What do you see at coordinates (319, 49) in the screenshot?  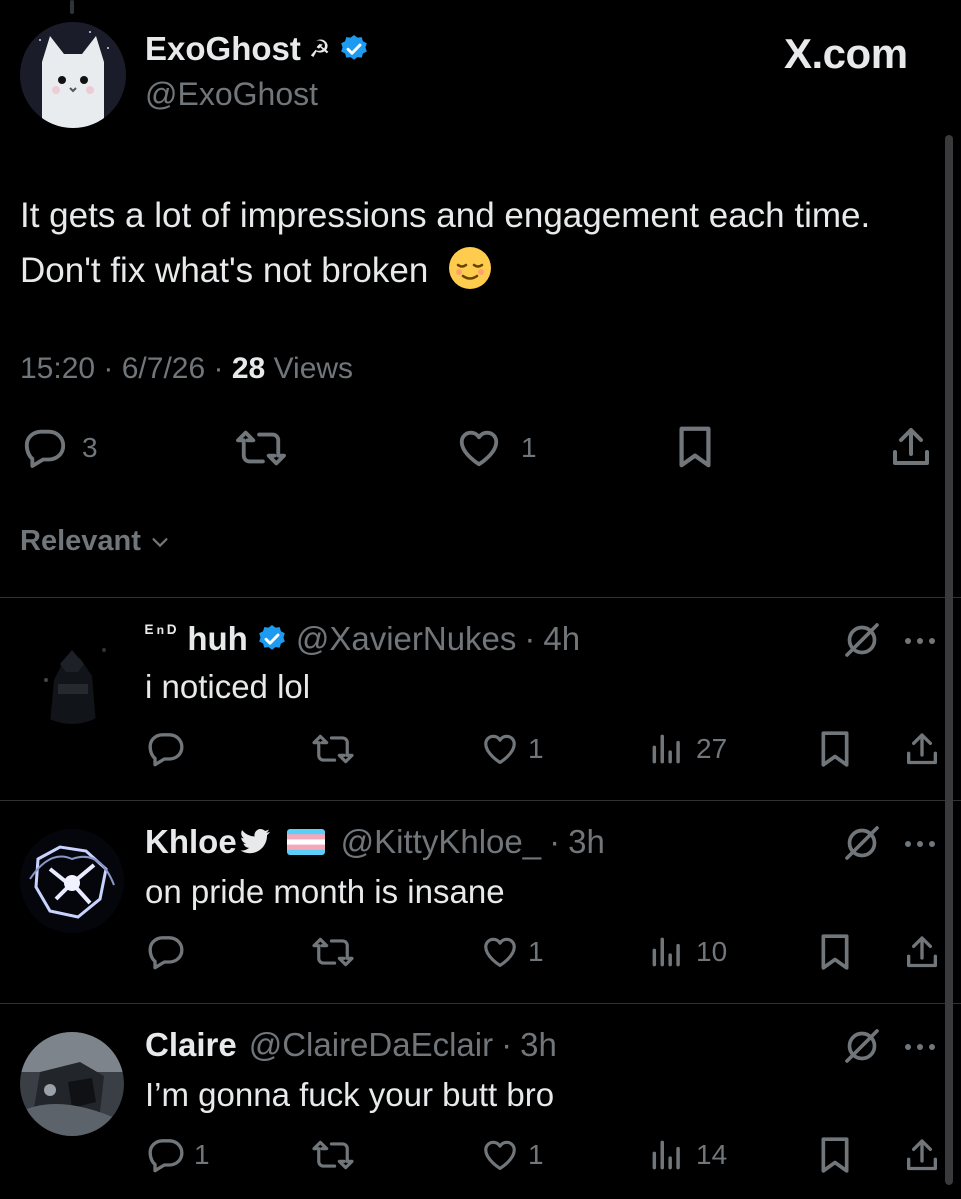 I see `author-symbol: ☭` at bounding box center [319, 49].